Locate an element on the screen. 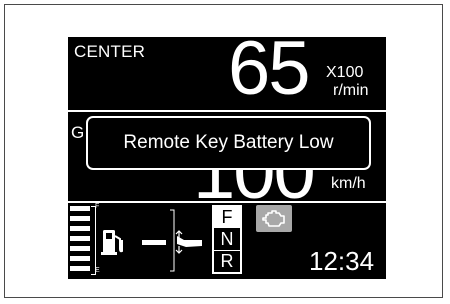 This screenshot has width=450, height=304. tachometer-unit: r/min is located at coordinates (351, 90).